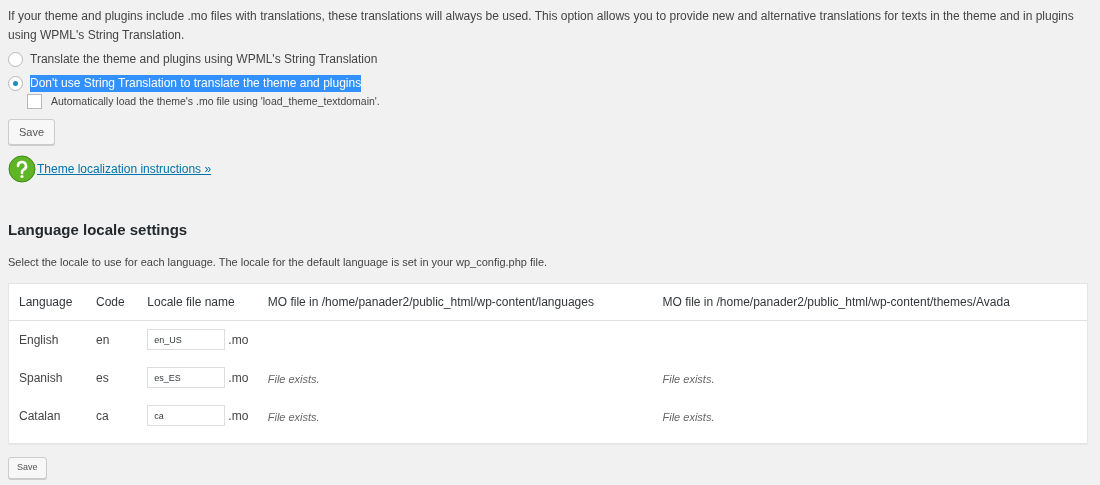 The image size is (1100, 485). What do you see at coordinates (22, 168) in the screenshot?
I see `help-icon` at bounding box center [22, 168].